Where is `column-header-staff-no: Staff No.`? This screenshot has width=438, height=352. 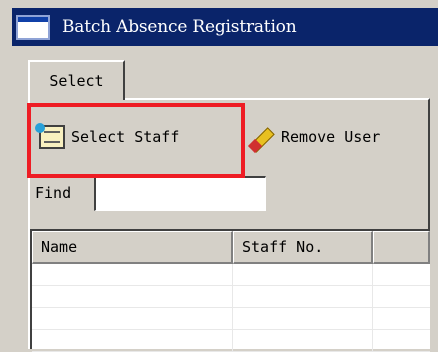 column-header-staff-no: Staff No. is located at coordinates (303, 247).